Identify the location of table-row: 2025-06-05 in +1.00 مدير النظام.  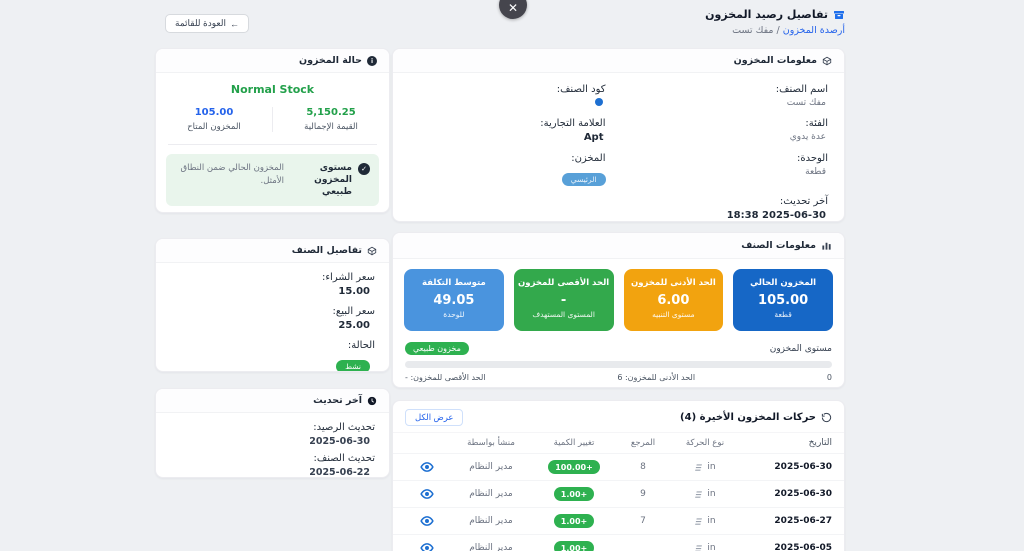
(618, 542).